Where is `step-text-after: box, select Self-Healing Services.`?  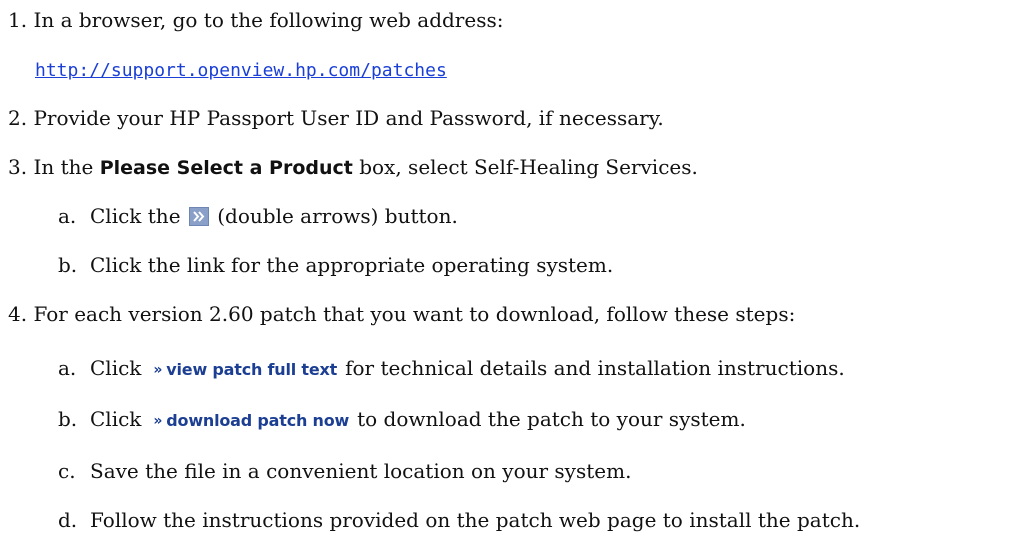
step-text-after: box, select Self-Healing Services. is located at coordinates (525, 167).